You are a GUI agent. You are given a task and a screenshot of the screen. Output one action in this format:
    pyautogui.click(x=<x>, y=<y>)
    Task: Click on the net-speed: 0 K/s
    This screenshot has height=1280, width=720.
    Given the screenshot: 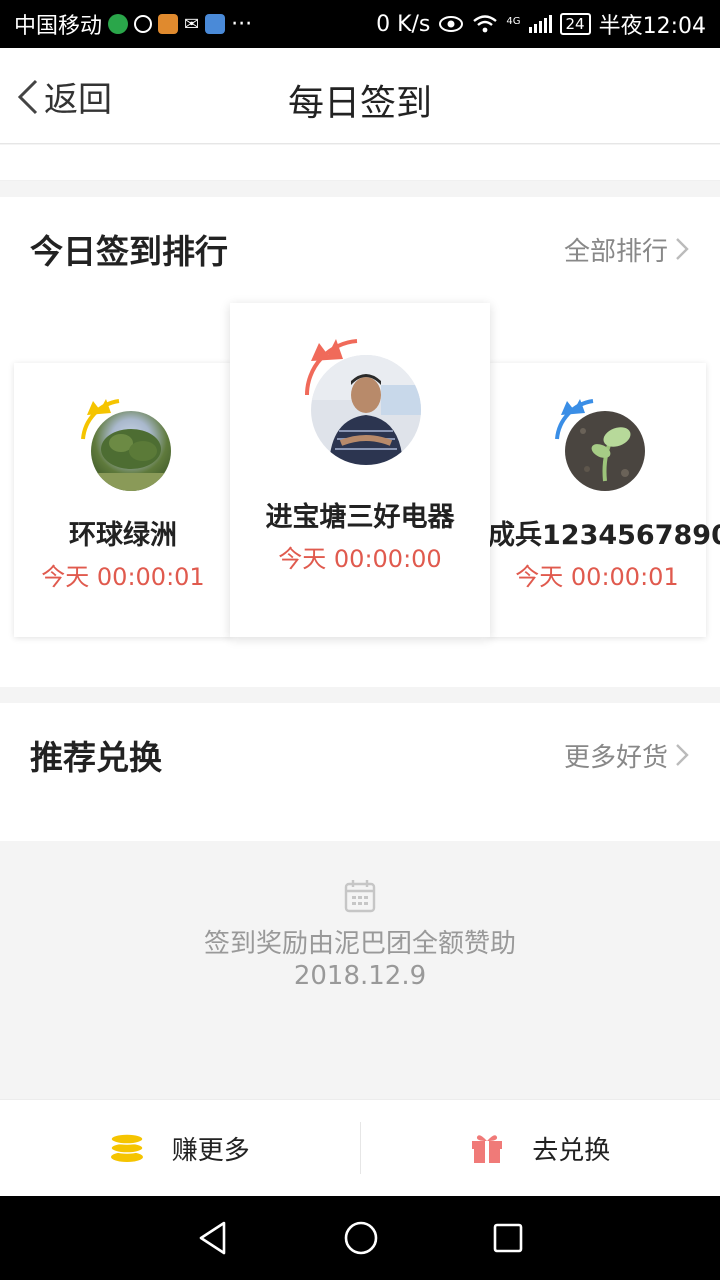 What is the action you would take?
    pyautogui.click(x=403, y=24)
    